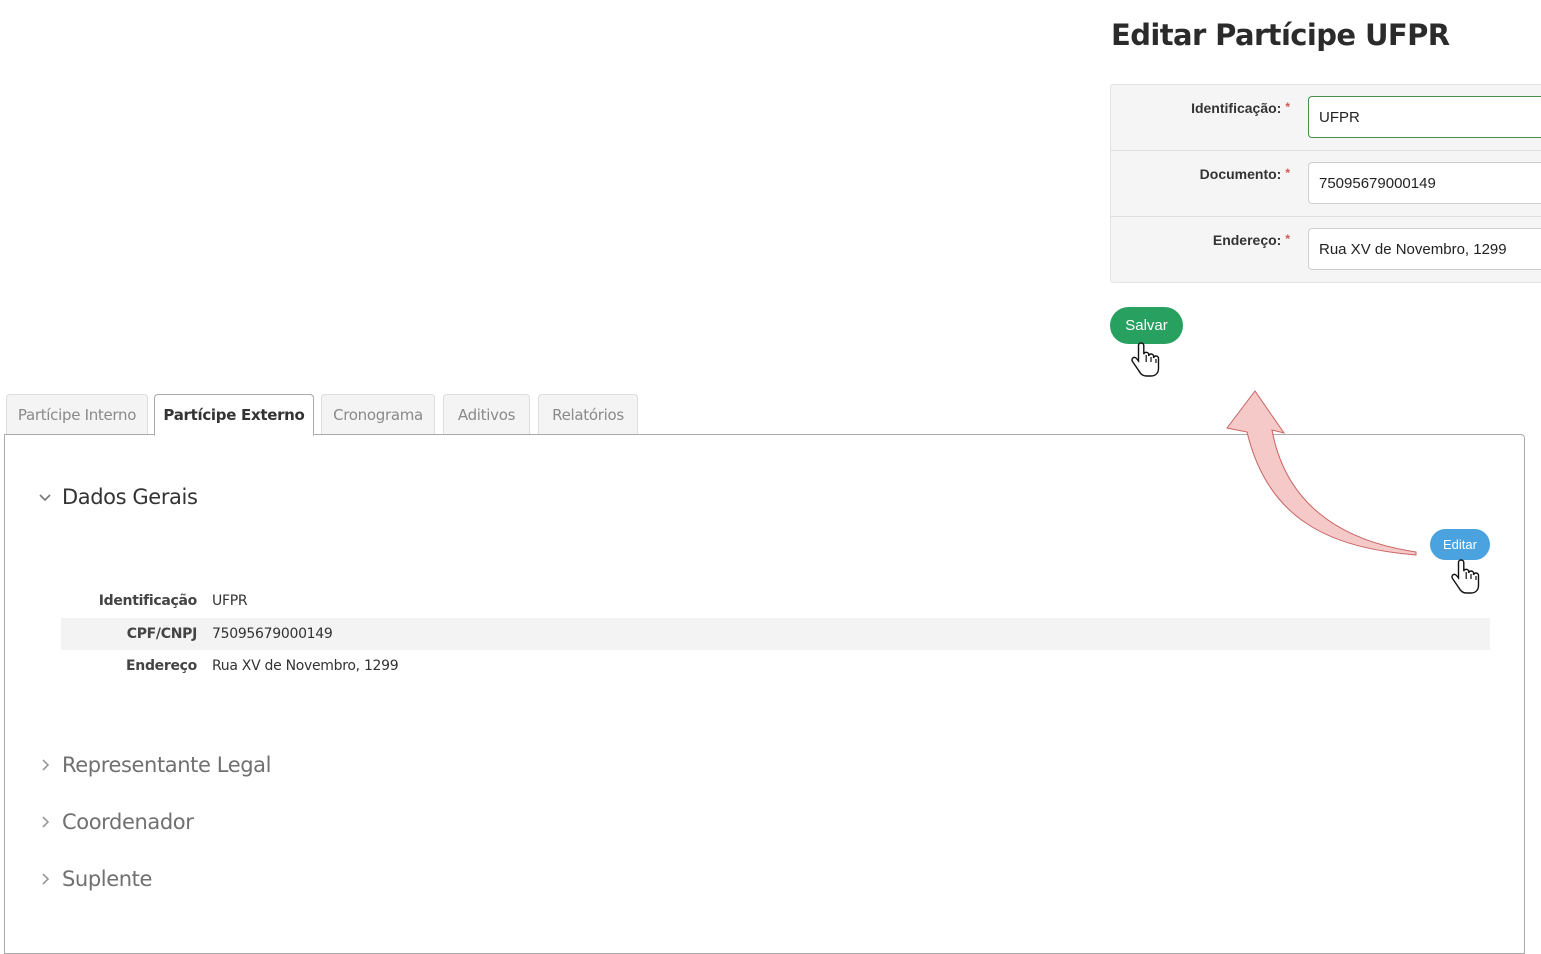 The image size is (1541, 954). Describe the element at coordinates (1251, 240) in the screenshot. I see `endereco-label: Endereço: *` at that location.